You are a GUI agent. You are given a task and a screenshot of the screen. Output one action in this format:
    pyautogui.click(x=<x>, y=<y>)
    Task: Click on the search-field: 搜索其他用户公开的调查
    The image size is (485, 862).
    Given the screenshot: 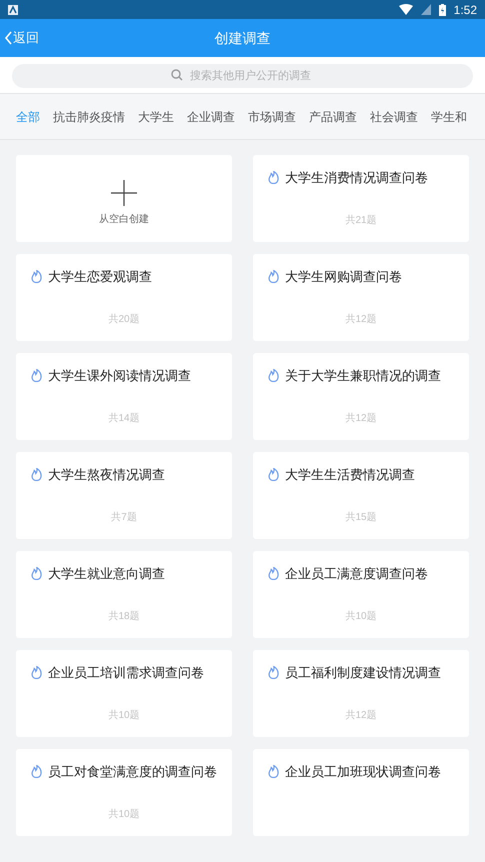 What is the action you would take?
    pyautogui.click(x=242, y=76)
    